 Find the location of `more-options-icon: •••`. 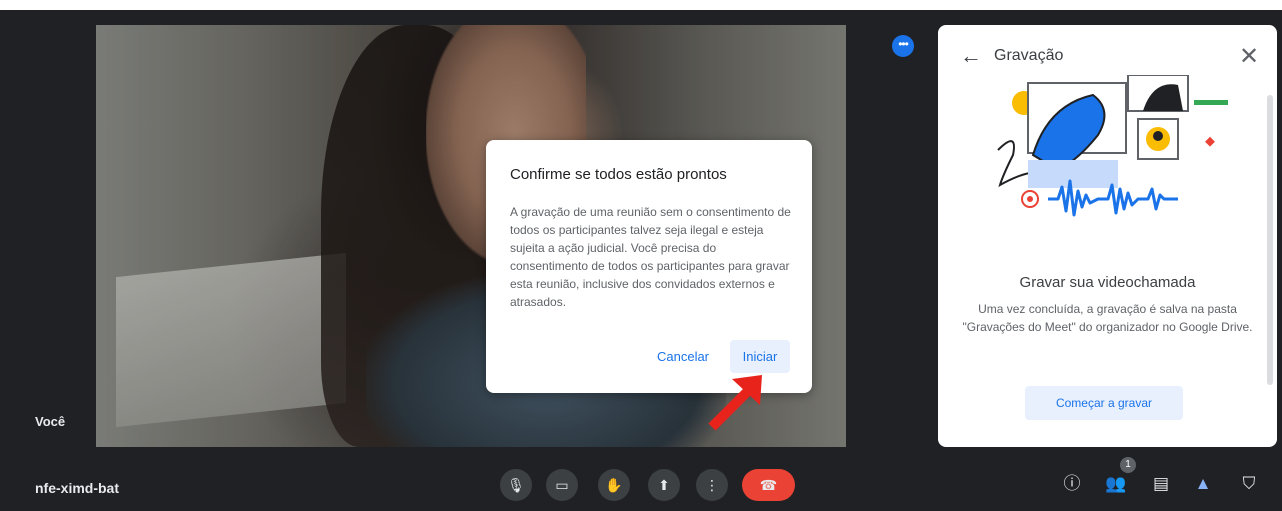

more-options-icon: ••• is located at coordinates (903, 46).